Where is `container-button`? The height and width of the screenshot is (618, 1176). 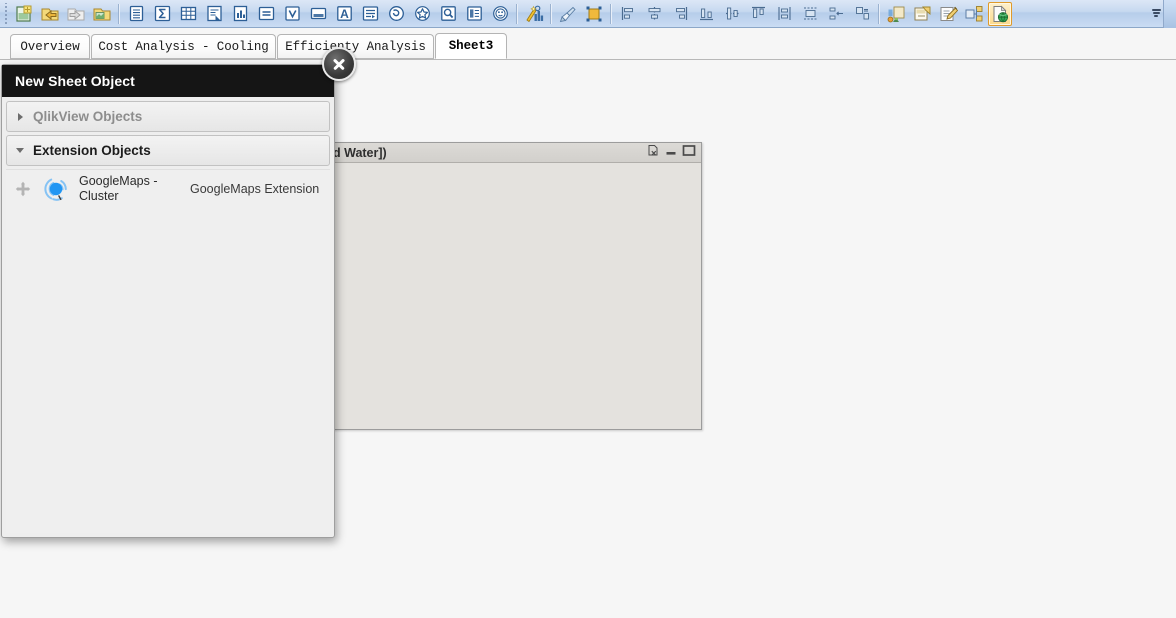
container-button is located at coordinates (474, 14).